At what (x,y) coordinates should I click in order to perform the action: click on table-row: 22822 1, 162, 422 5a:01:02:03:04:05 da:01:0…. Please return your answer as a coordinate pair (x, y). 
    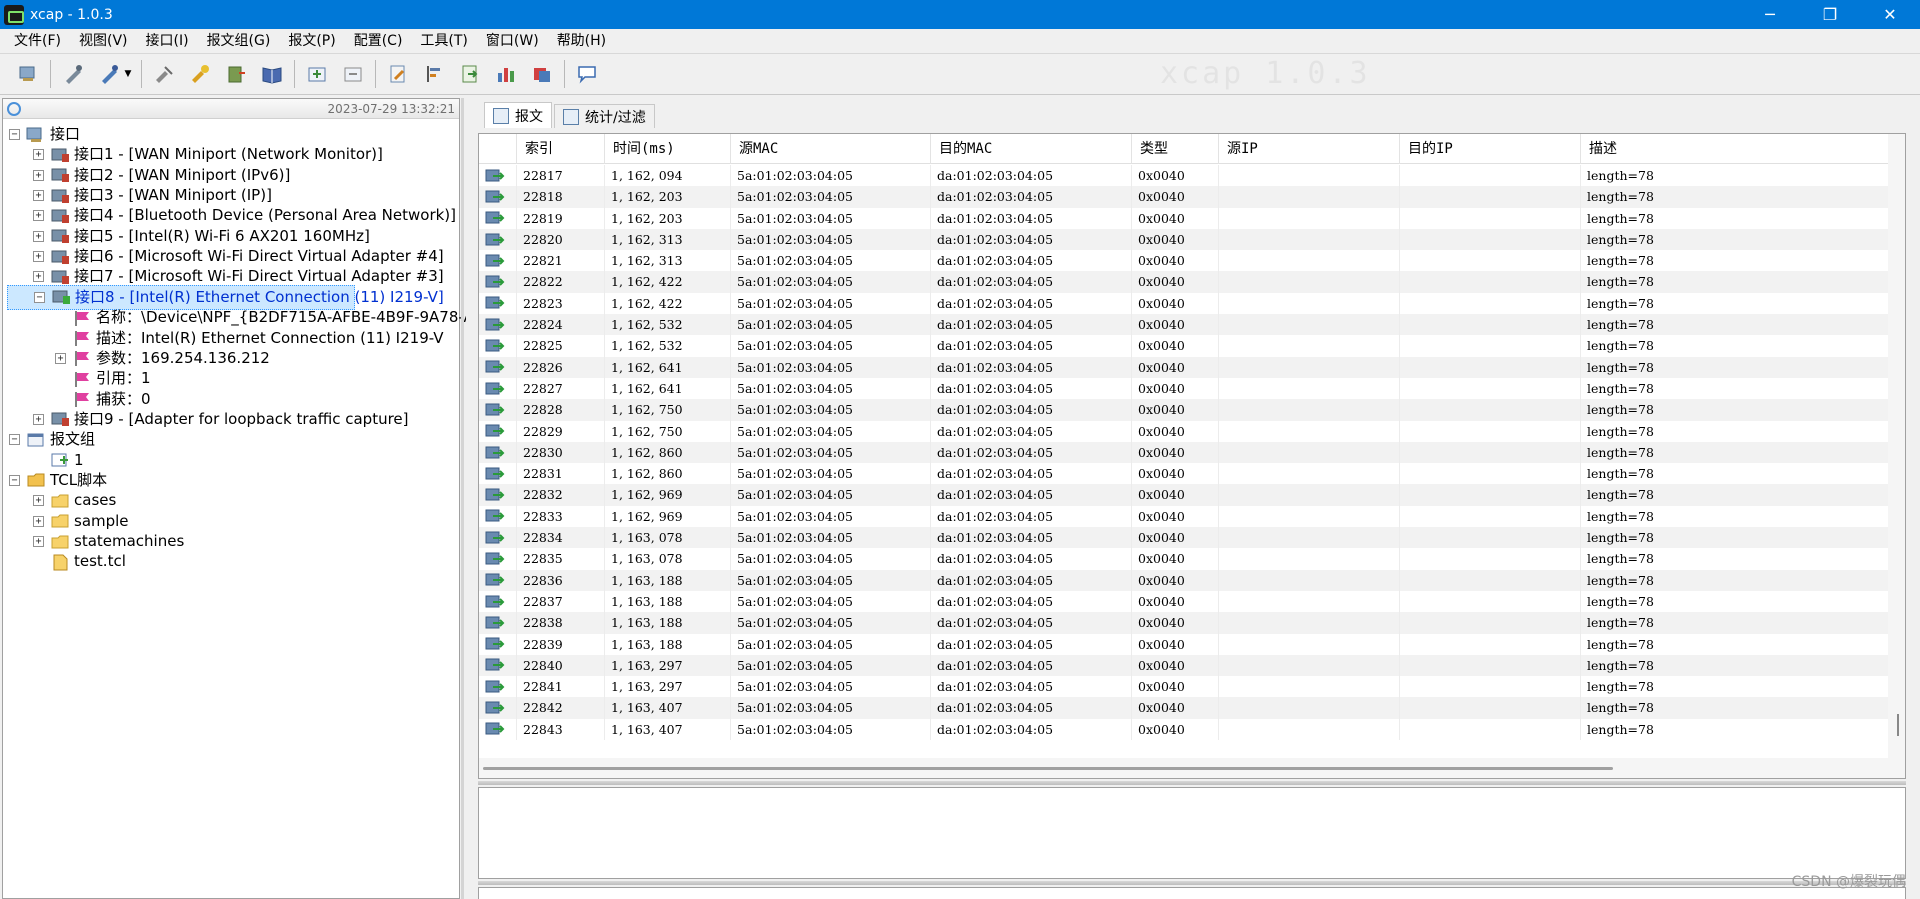
    Looking at the image, I should click on (1184, 282).